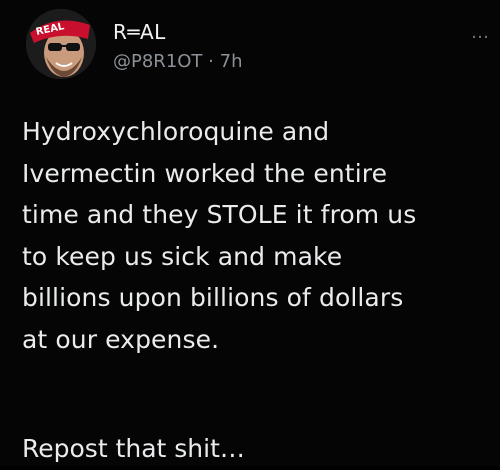 This screenshot has width=500, height=470. Describe the element at coordinates (205, 173) in the screenshot. I see `post-body-line: Ivermectin worked the entire` at that location.